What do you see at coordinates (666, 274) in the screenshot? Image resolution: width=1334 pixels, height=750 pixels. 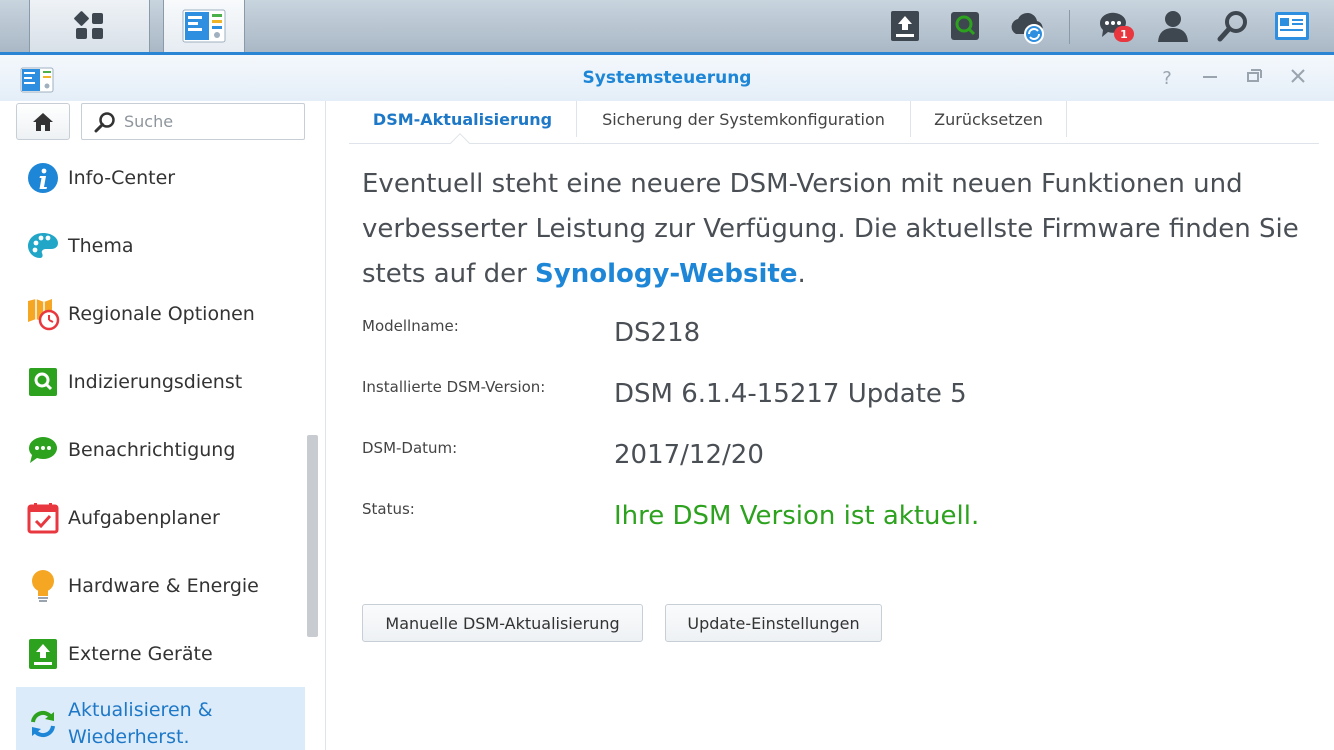 I see `synology-website-link: Synology-Website` at bounding box center [666, 274].